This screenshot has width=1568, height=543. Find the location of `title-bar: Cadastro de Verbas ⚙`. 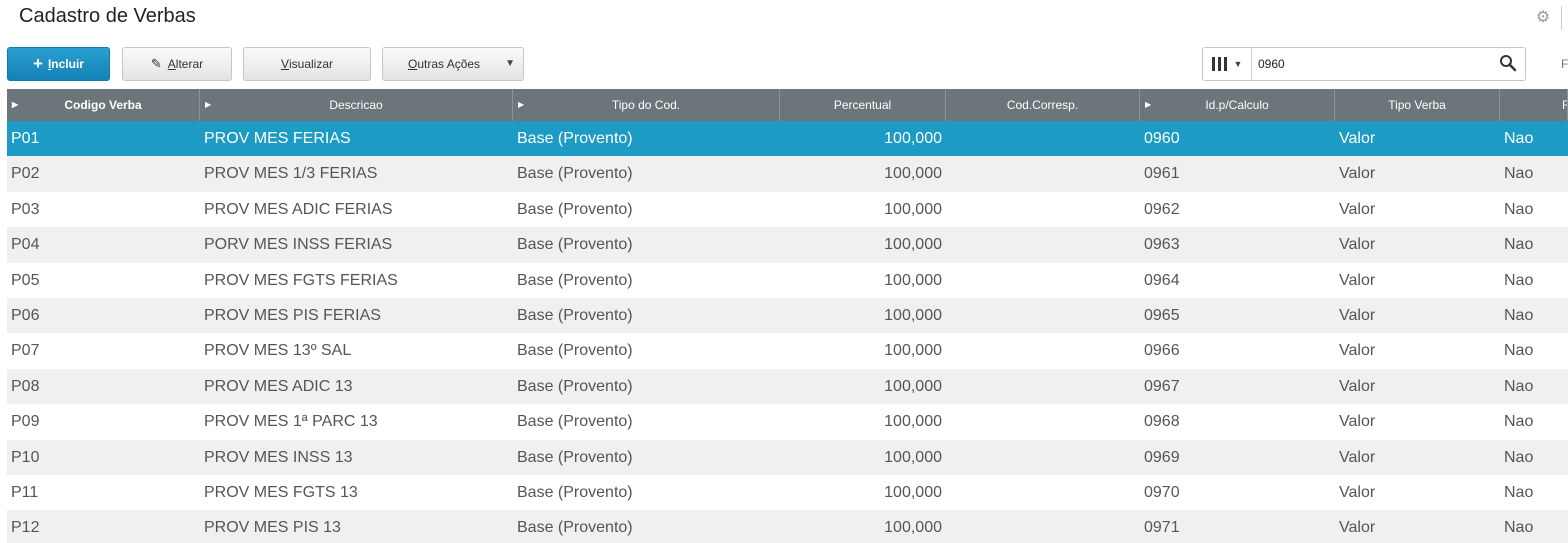

title-bar: Cadastro de Verbas ⚙ is located at coordinates (784, 19).